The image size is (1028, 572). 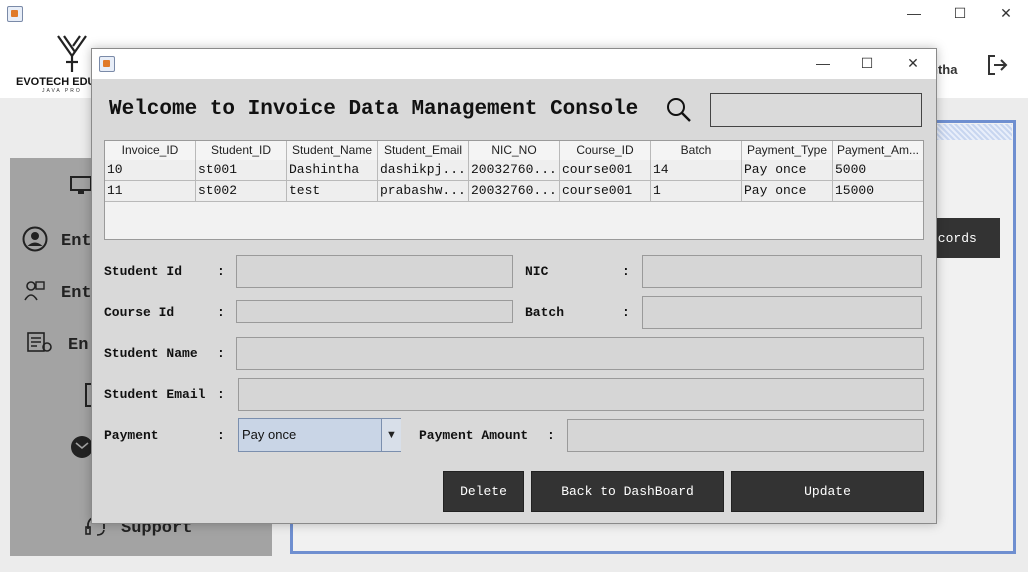 What do you see at coordinates (696, 191) in the screenshot?
I see `table-cell: 1` at bounding box center [696, 191].